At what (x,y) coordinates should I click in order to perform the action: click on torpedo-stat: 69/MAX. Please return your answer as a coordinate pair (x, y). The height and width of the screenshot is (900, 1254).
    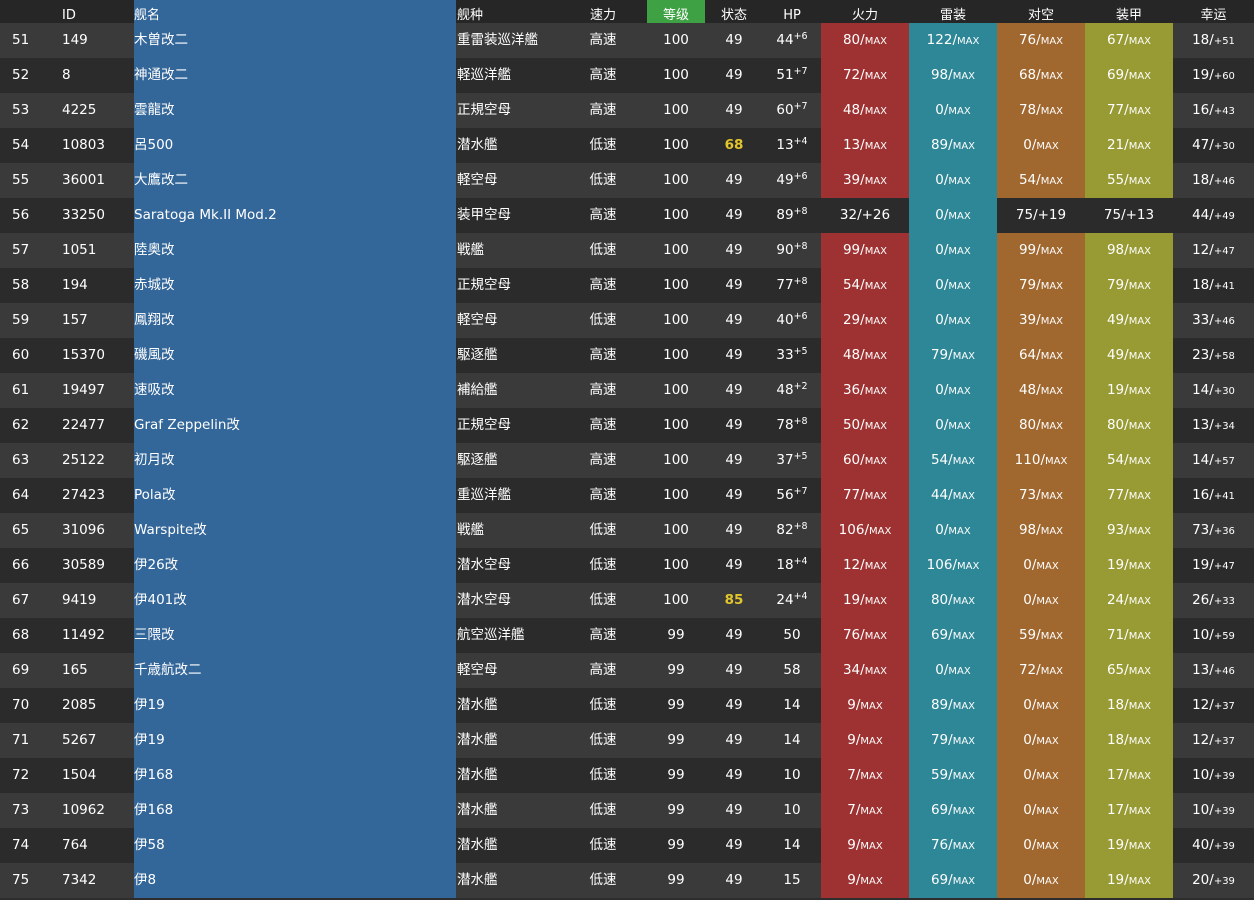
    Looking at the image, I should click on (953, 810).